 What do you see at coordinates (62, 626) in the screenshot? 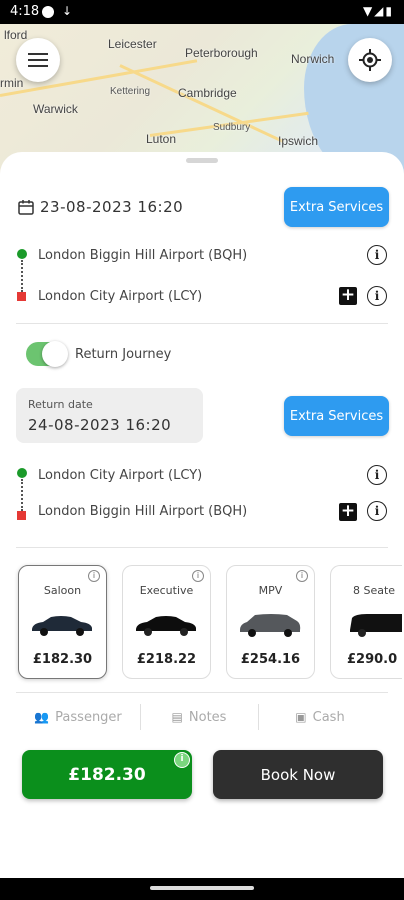
I see `saloon-car-icon` at bounding box center [62, 626].